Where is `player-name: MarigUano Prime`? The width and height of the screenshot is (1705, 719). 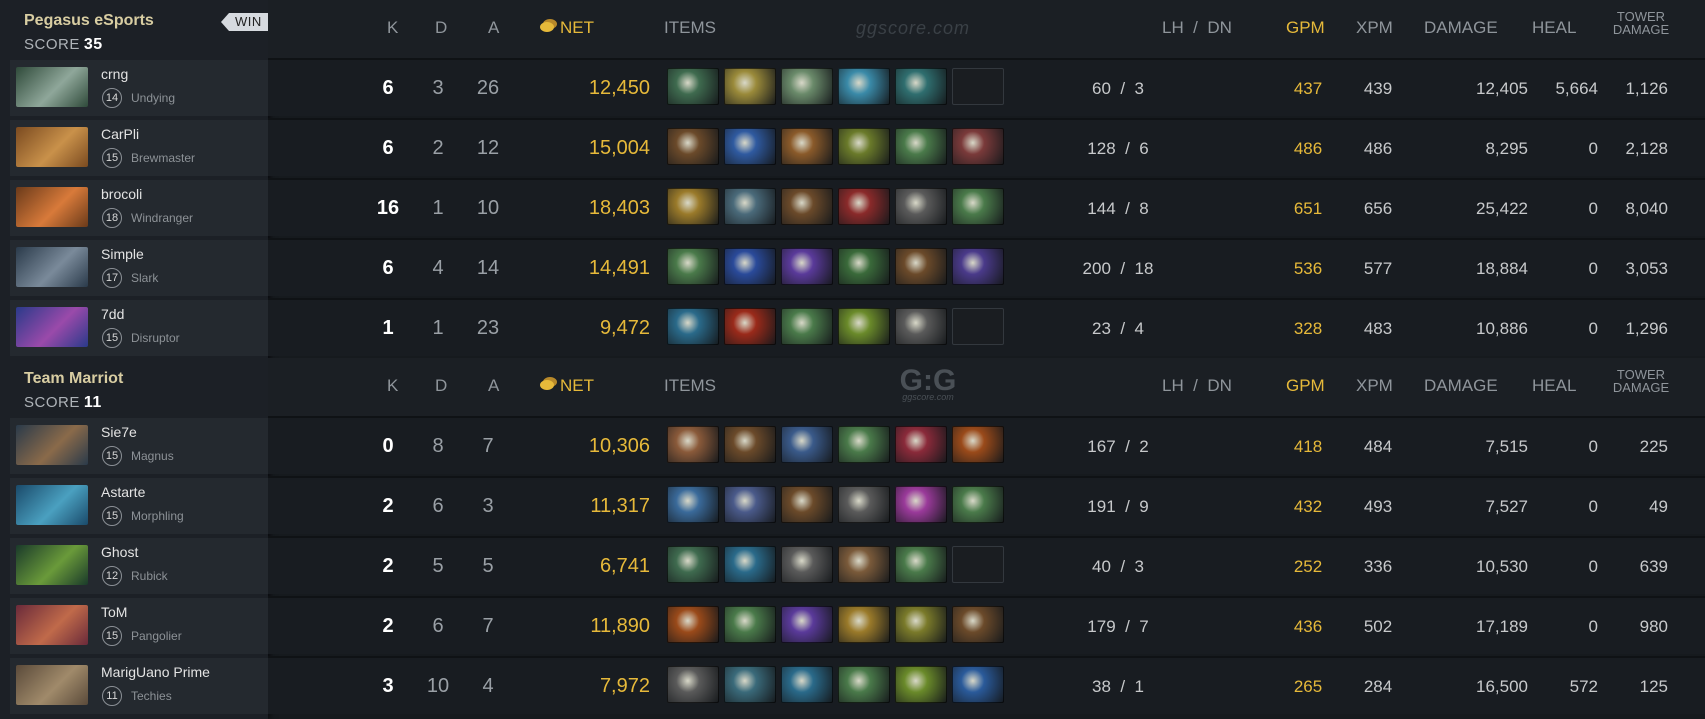 player-name: MarigUano Prime is located at coordinates (155, 672).